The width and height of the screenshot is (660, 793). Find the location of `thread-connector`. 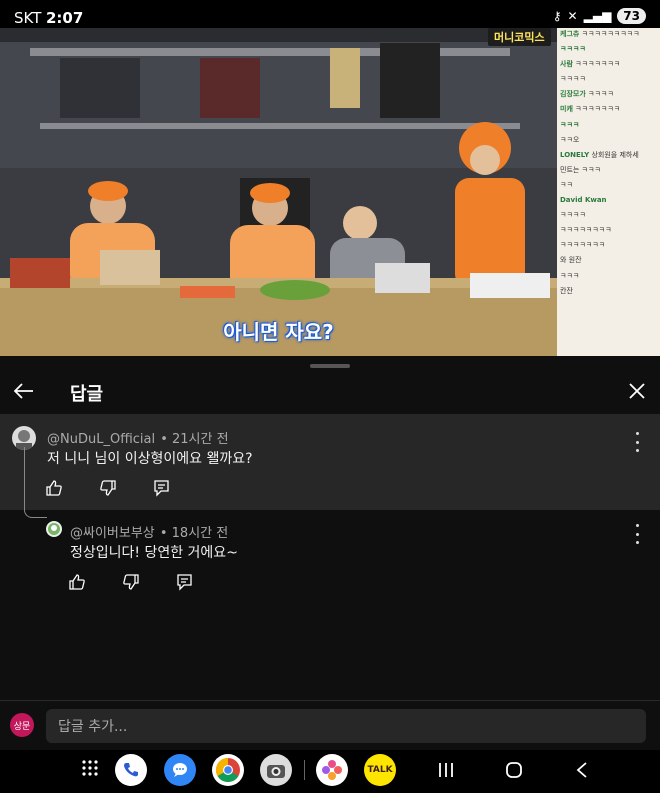

thread-connector is located at coordinates (35, 482).